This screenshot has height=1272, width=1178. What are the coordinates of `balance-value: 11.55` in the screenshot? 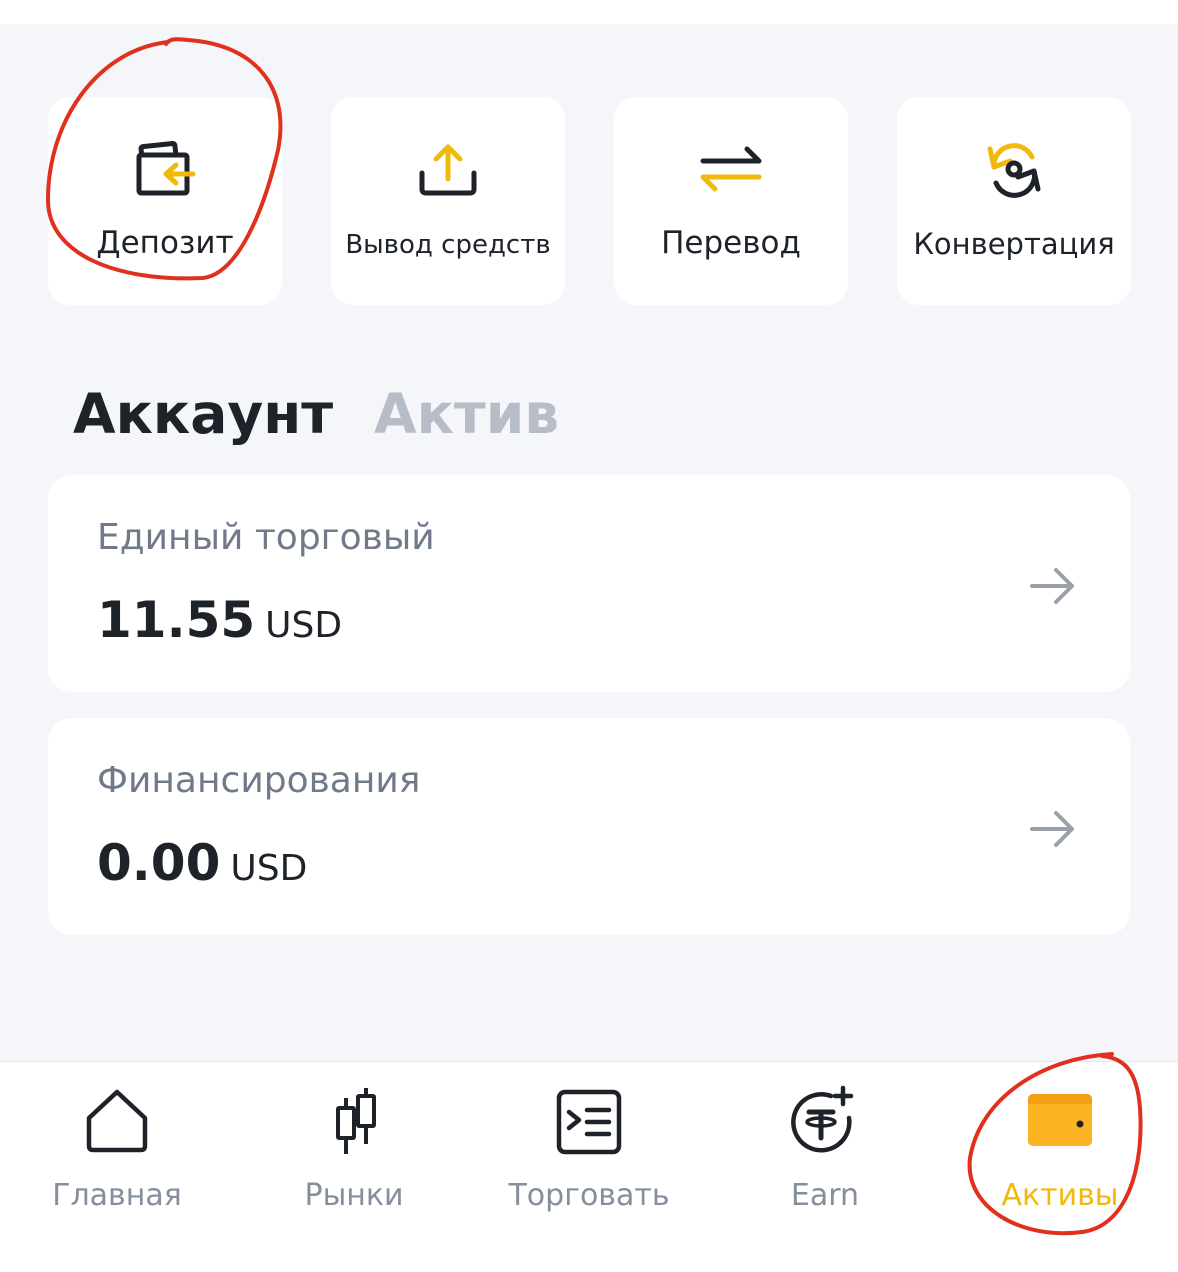 It's located at (176, 620).